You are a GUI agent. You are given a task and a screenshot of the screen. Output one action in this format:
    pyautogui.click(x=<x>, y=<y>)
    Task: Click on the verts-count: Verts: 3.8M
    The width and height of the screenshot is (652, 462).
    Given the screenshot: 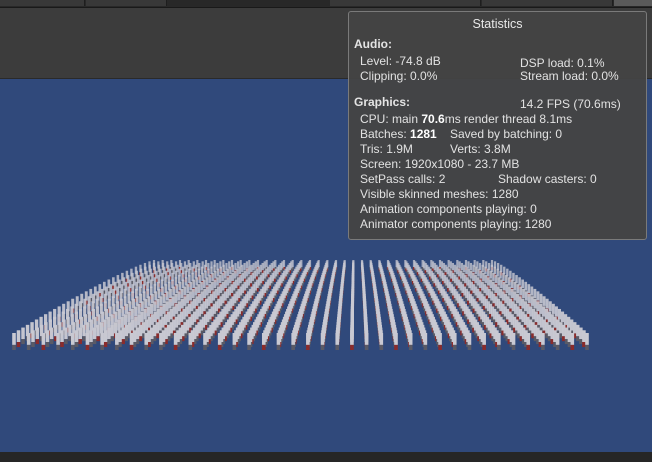 What is the action you would take?
    pyautogui.click(x=480, y=149)
    